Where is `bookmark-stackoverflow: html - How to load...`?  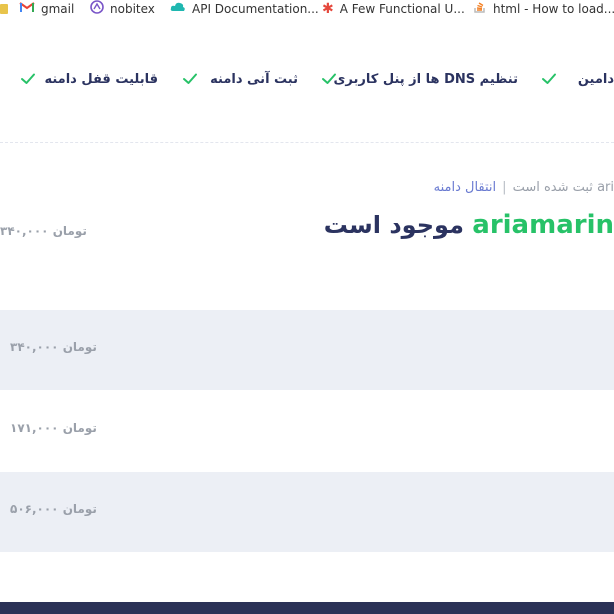 bookmark-stackoverflow: html - How to load... is located at coordinates (543, 8).